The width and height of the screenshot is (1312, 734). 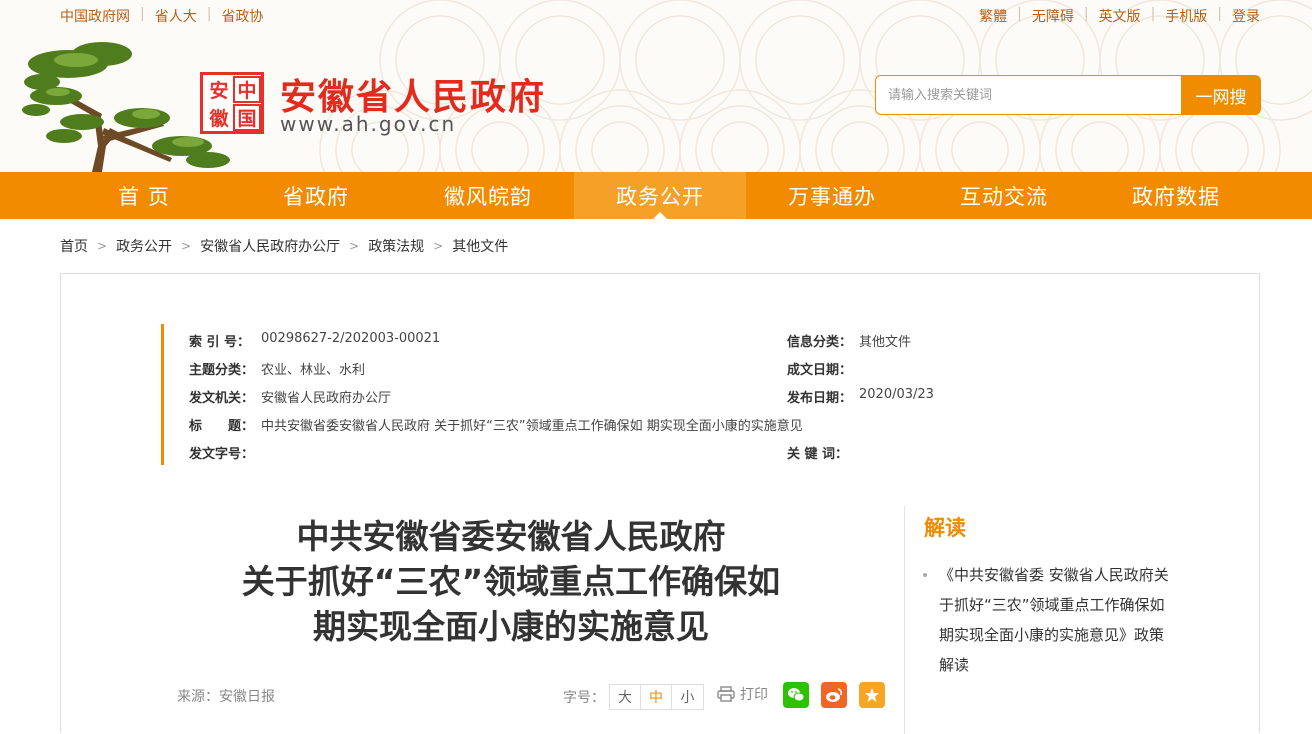 I want to click on font-size-switch: 字号： 大 中 小, so click(x=633, y=697).